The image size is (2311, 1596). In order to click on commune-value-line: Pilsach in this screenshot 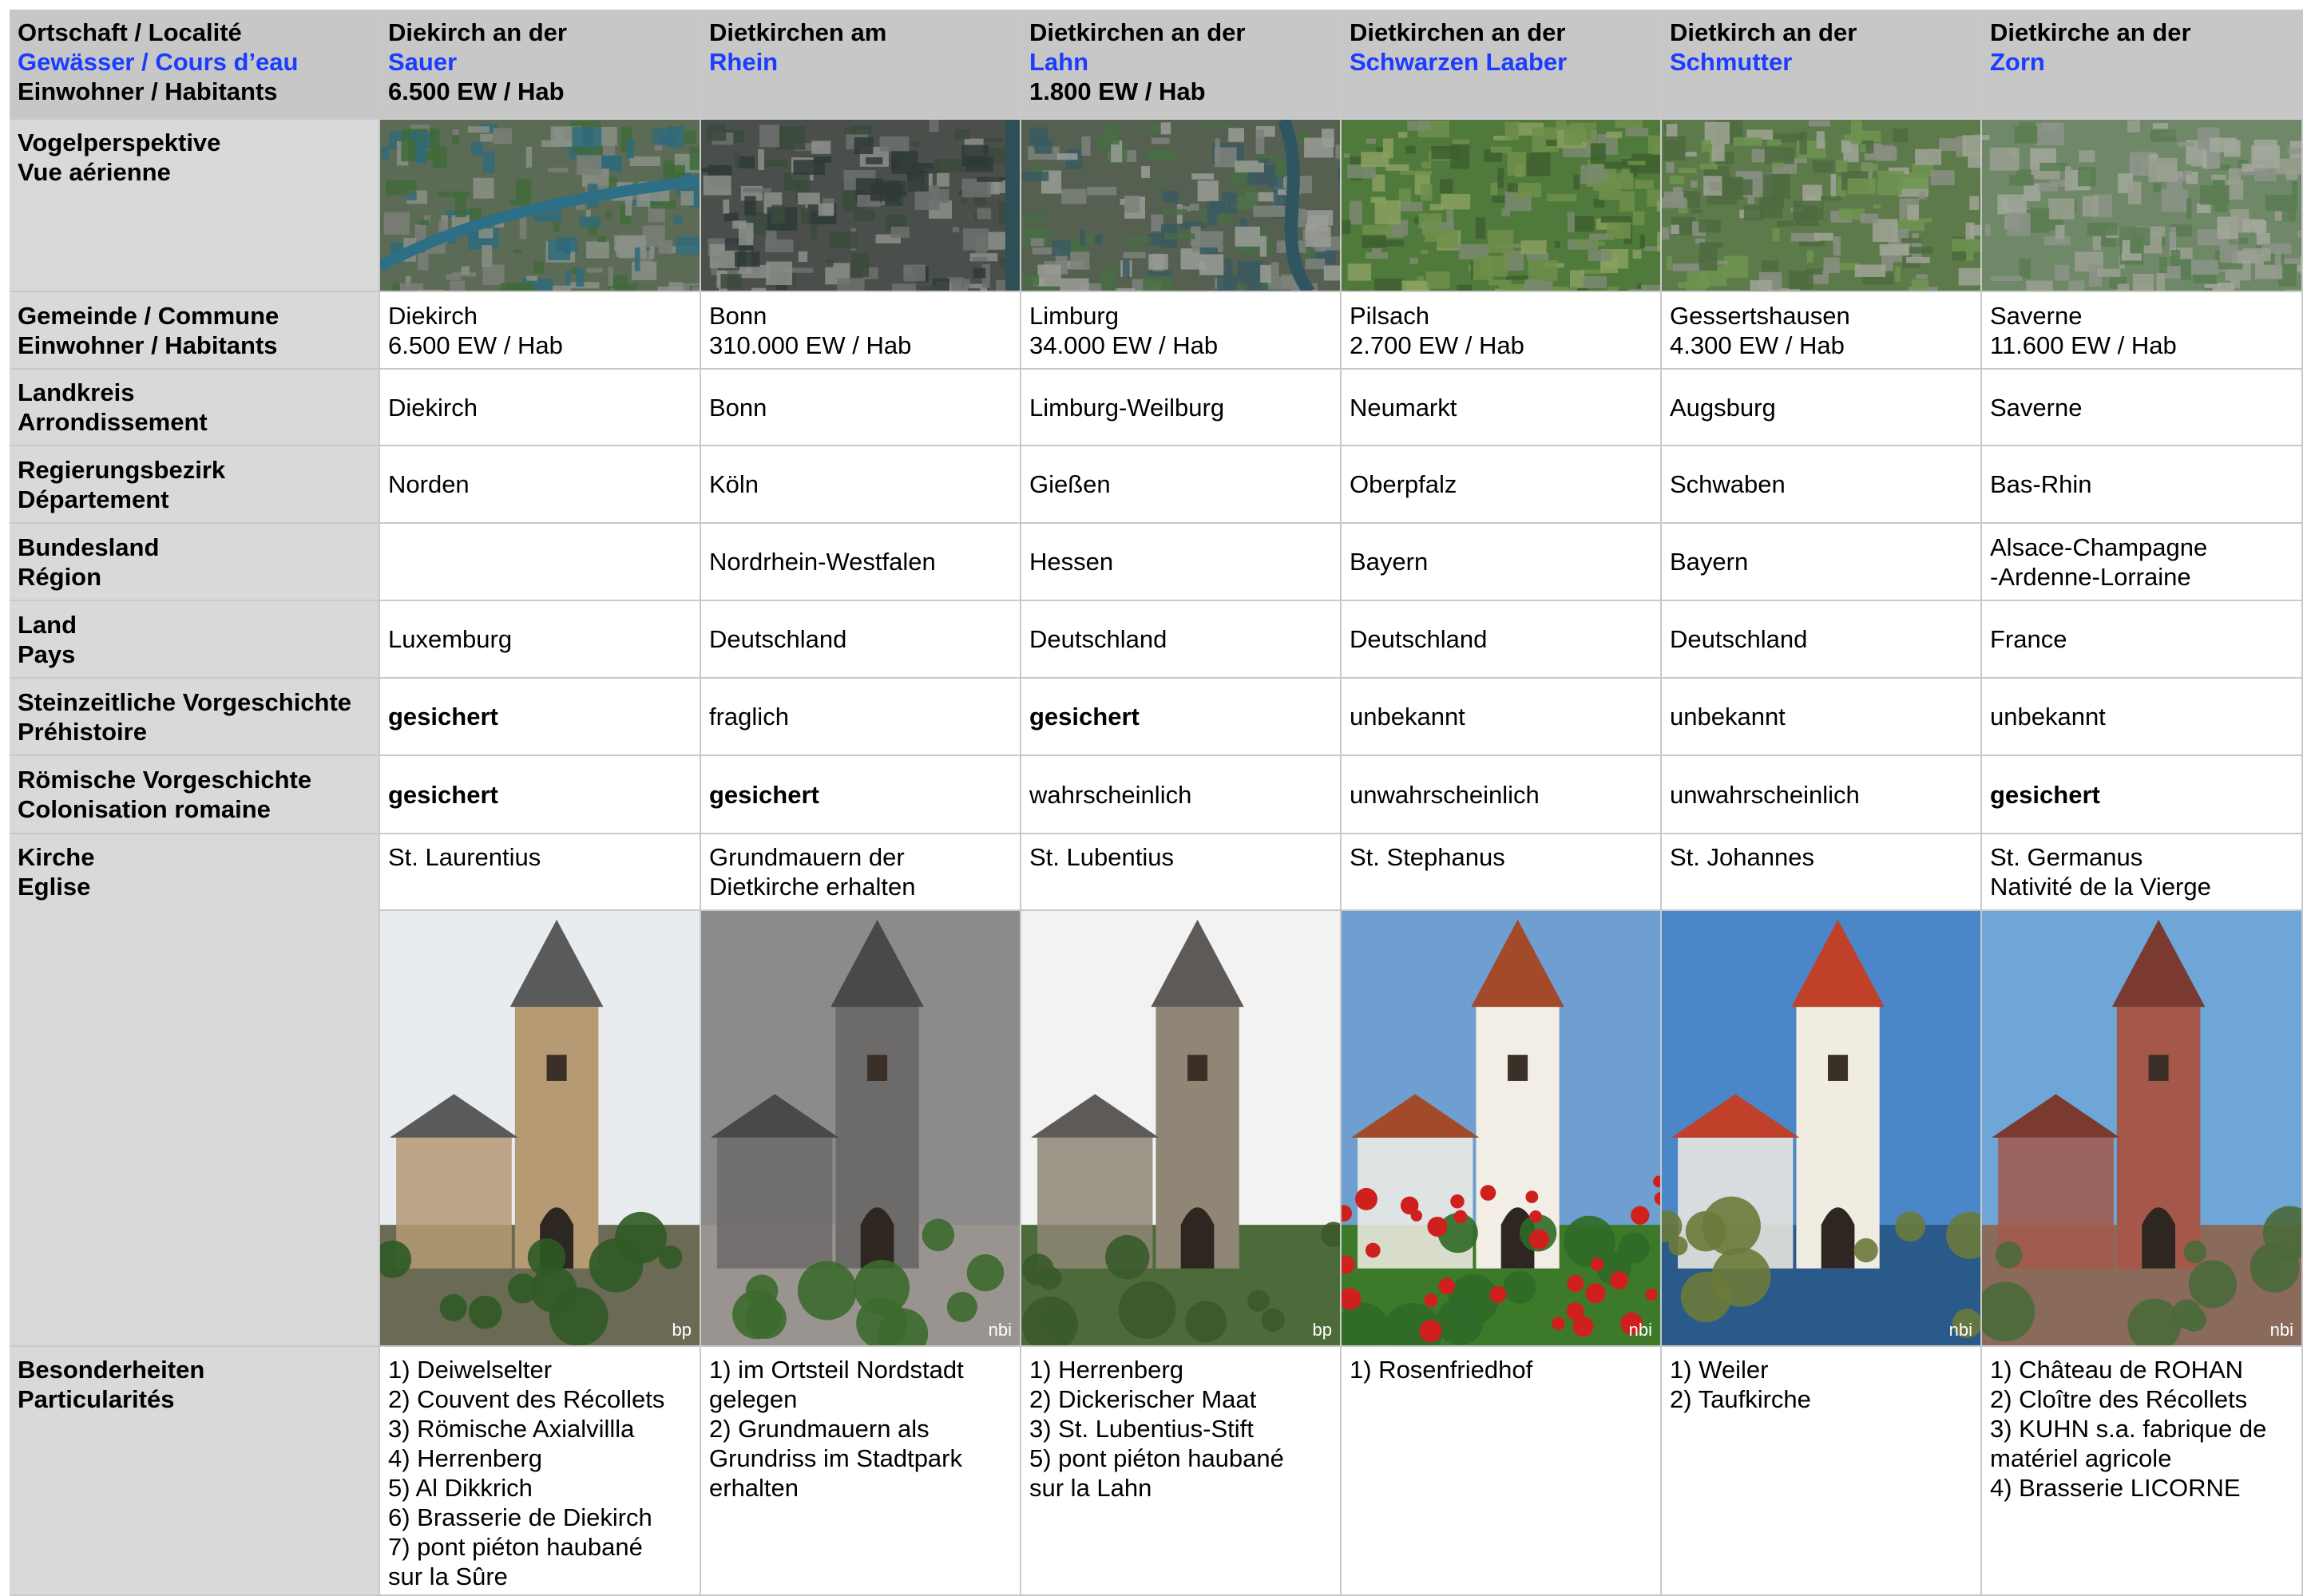, I will do `click(1389, 315)`.